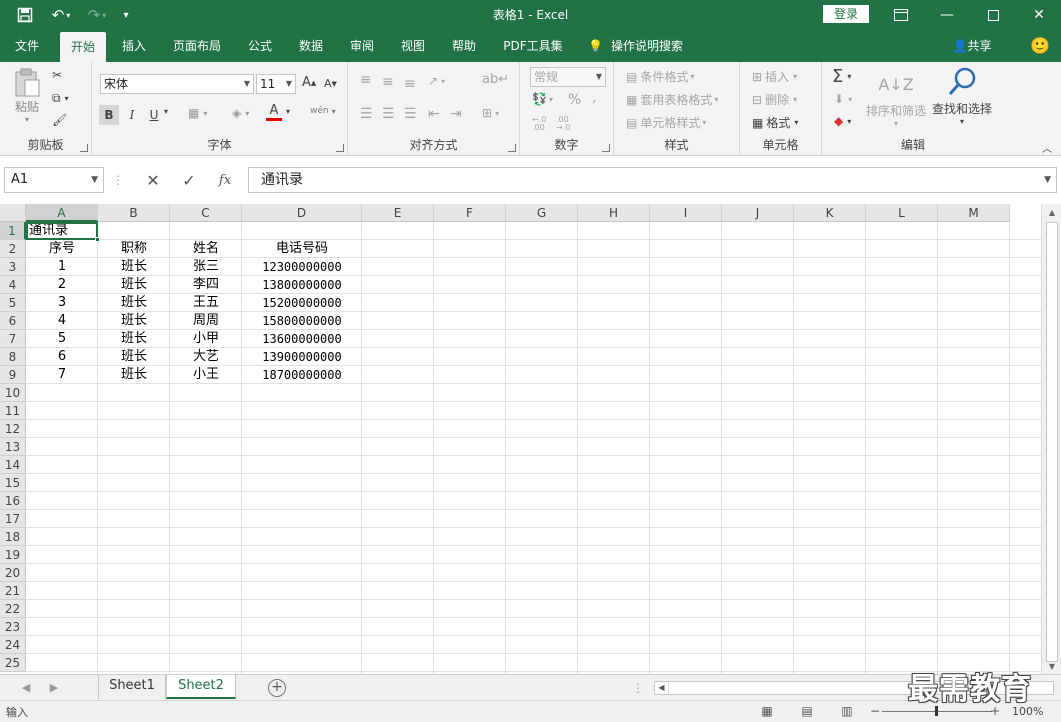 Image resolution: width=1061 pixels, height=722 pixels. I want to click on tab-view: 视图, so click(413, 46).